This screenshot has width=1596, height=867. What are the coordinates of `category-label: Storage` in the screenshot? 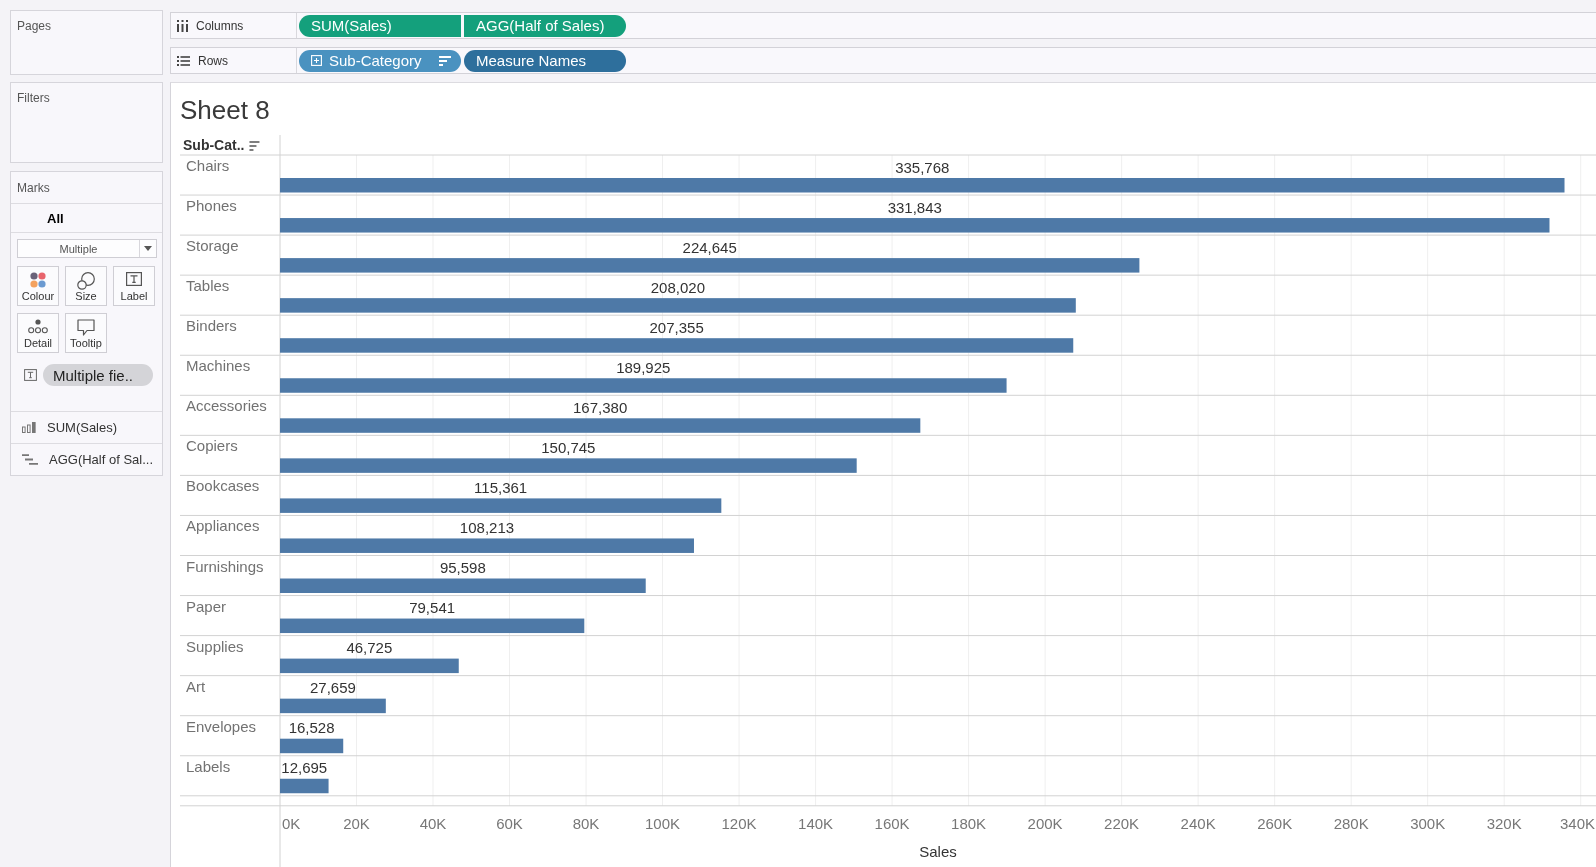 It's located at (212, 246).